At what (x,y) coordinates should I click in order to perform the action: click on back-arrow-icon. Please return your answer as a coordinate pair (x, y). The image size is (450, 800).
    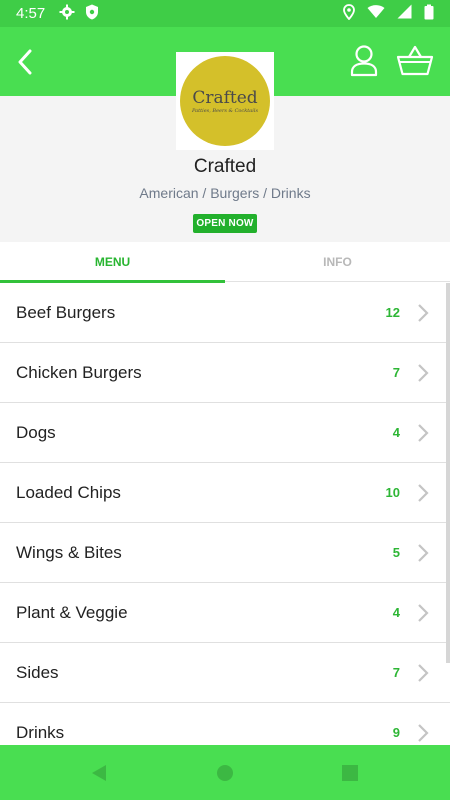
    Looking at the image, I should click on (25, 62).